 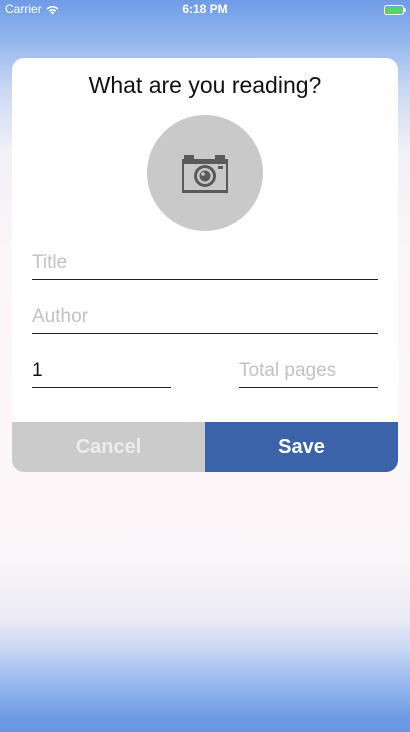 I want to click on total-pages-field, so click(x=308, y=372).